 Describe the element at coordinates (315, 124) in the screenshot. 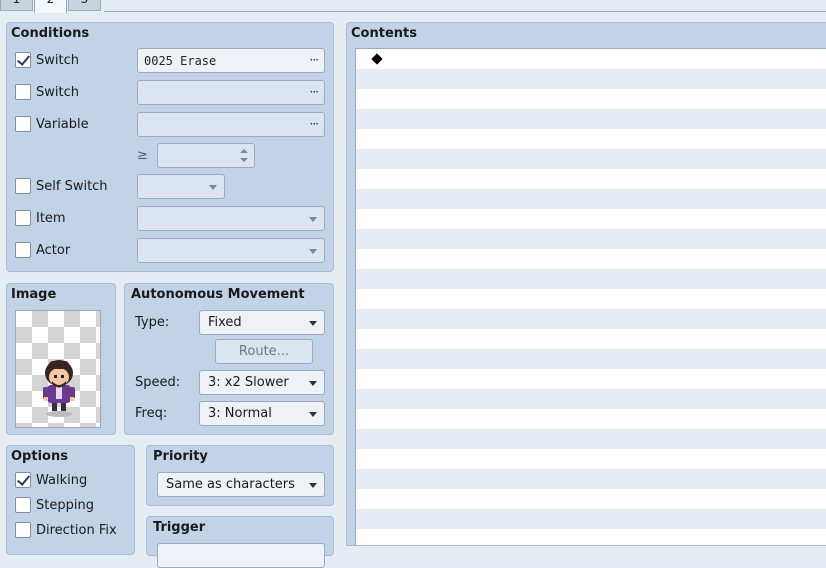

I see `variable-browse-button: ···` at that location.